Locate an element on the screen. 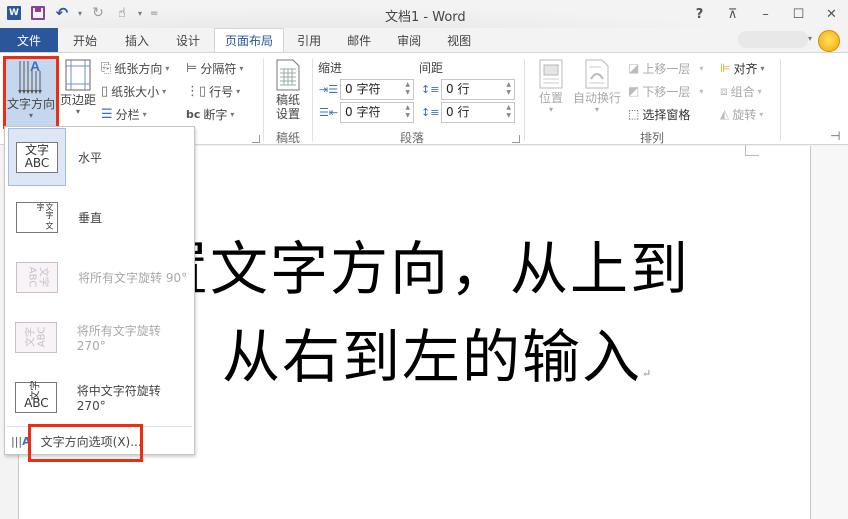  wrap-text-button: 自动换行 ▾ is located at coordinates (597, 87).